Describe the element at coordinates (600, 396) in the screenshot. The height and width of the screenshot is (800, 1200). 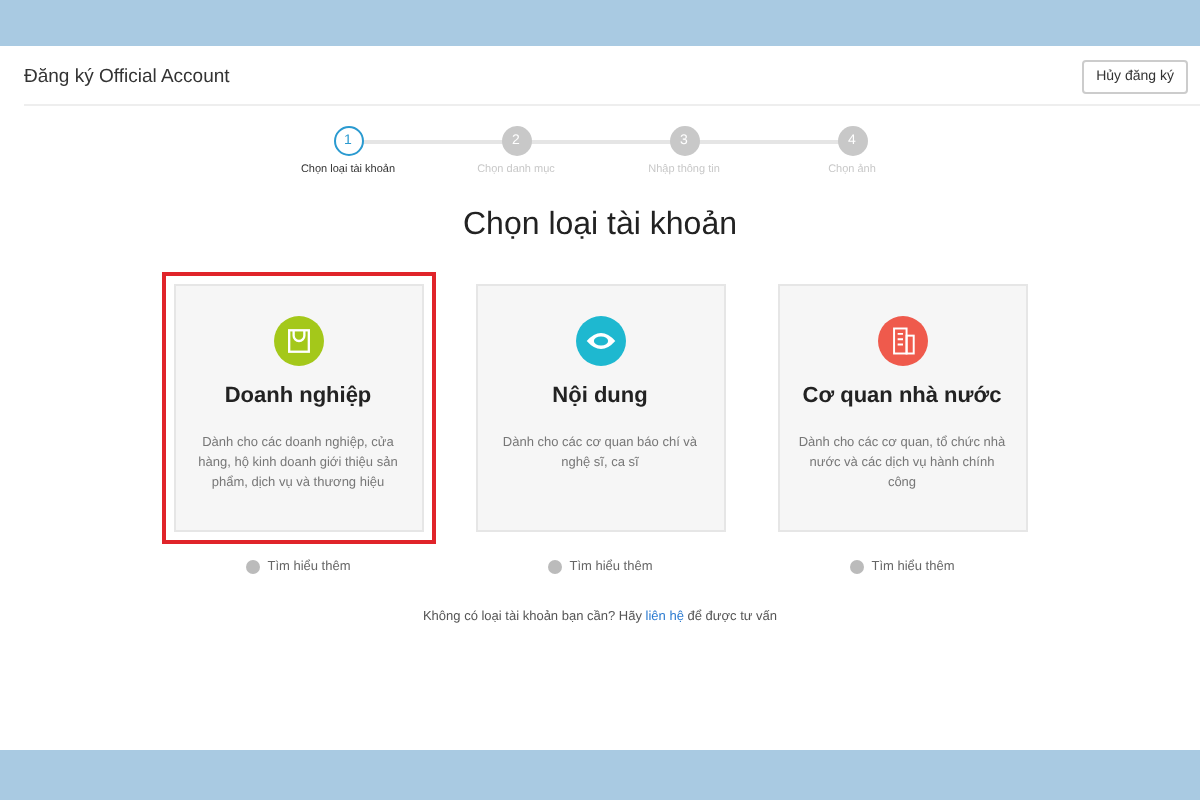
I see `card-title: Nội dung` at that location.